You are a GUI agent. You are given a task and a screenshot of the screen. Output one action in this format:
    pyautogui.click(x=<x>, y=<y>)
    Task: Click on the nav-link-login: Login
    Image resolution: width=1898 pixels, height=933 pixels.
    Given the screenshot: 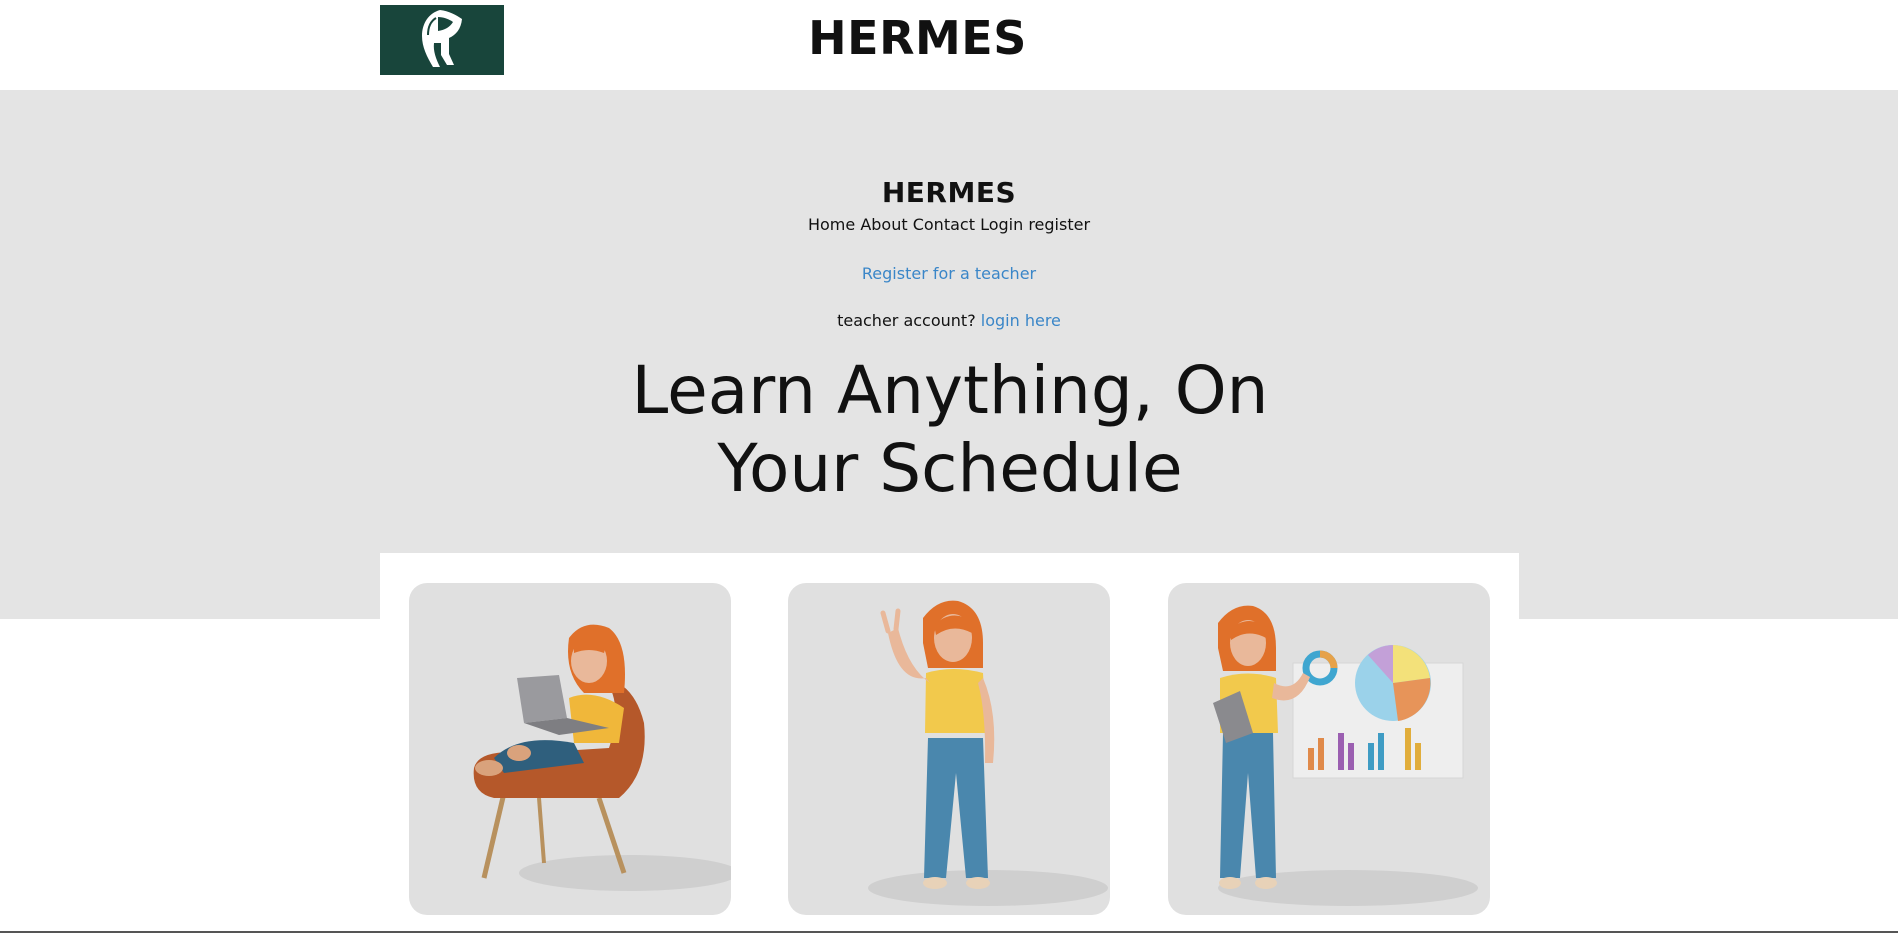 What is the action you would take?
    pyautogui.click(x=1001, y=224)
    